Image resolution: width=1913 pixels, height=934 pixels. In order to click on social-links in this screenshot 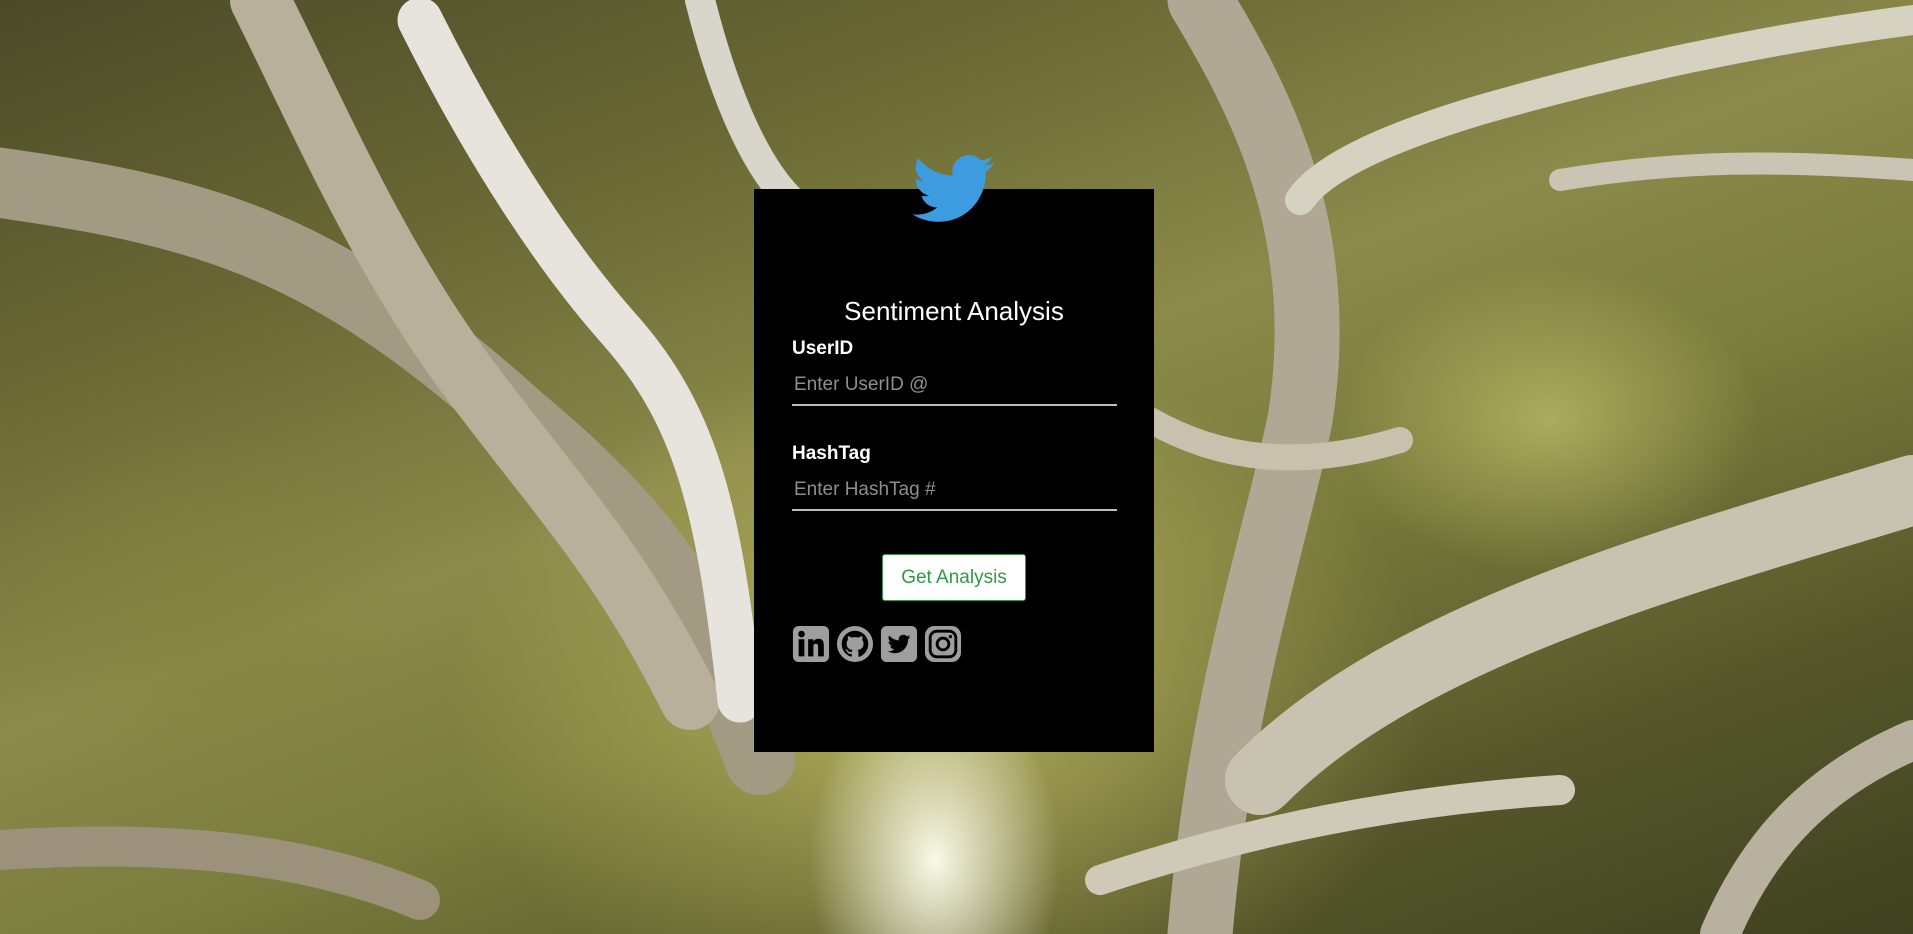, I will do `click(877, 644)`.